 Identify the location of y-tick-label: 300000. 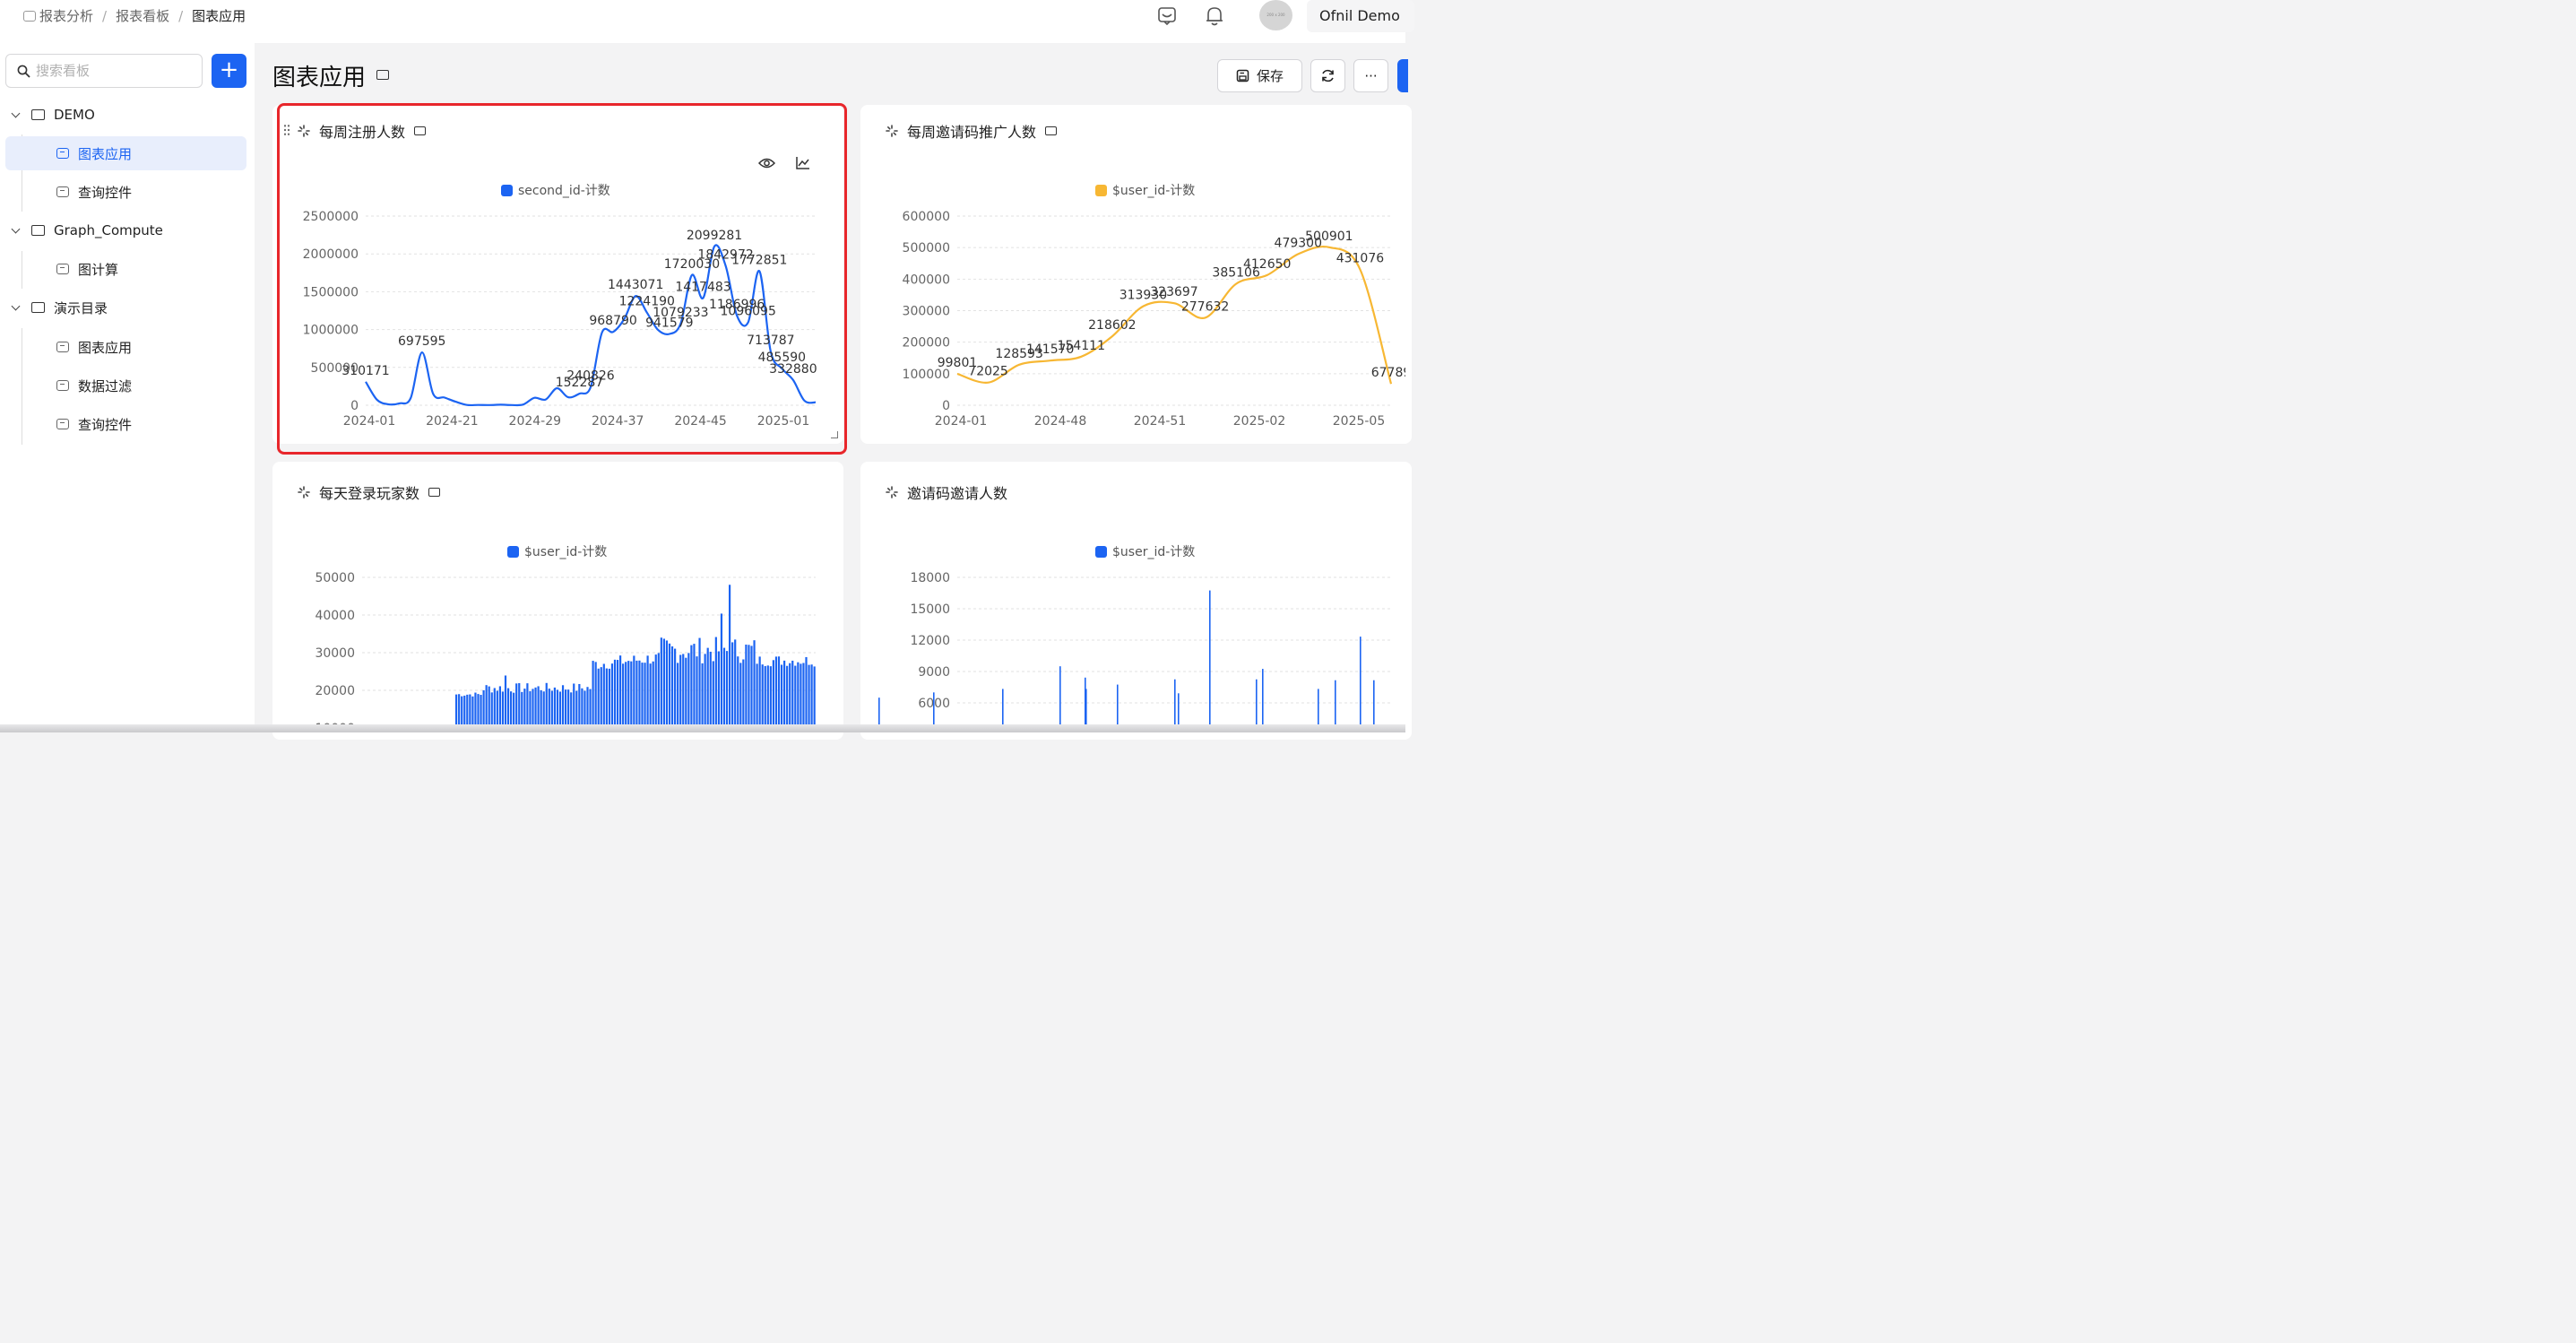
(926, 312).